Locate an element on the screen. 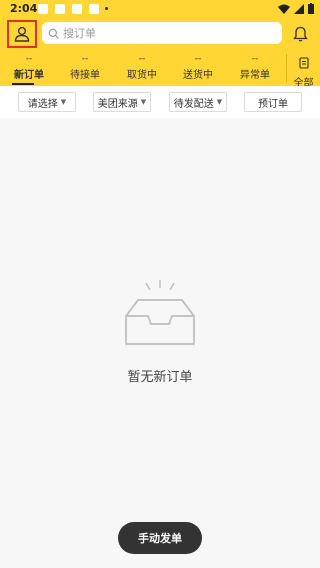 The height and width of the screenshot is (568, 320). tab-label: 异常单 is located at coordinates (255, 75).